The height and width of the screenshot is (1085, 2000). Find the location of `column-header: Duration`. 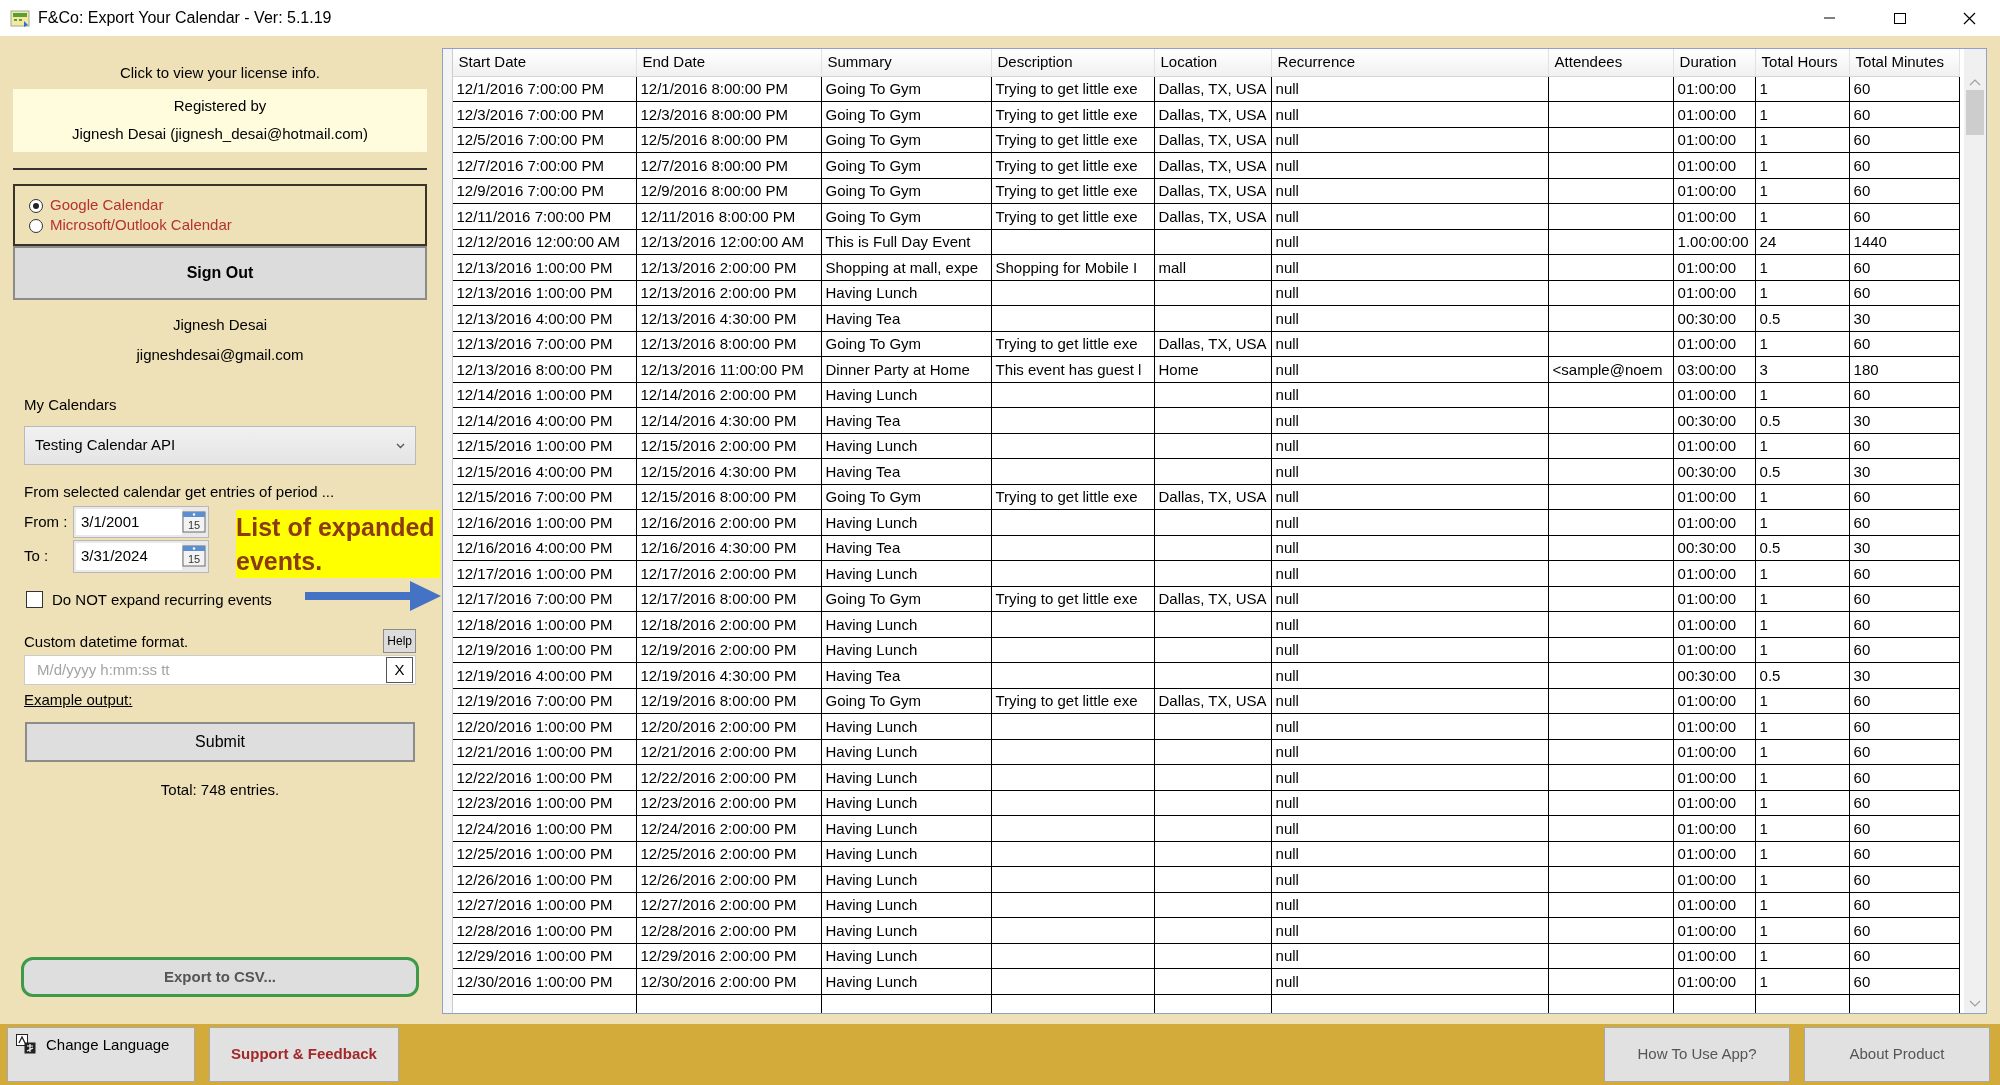

column-header: Duration is located at coordinates (1714, 62).